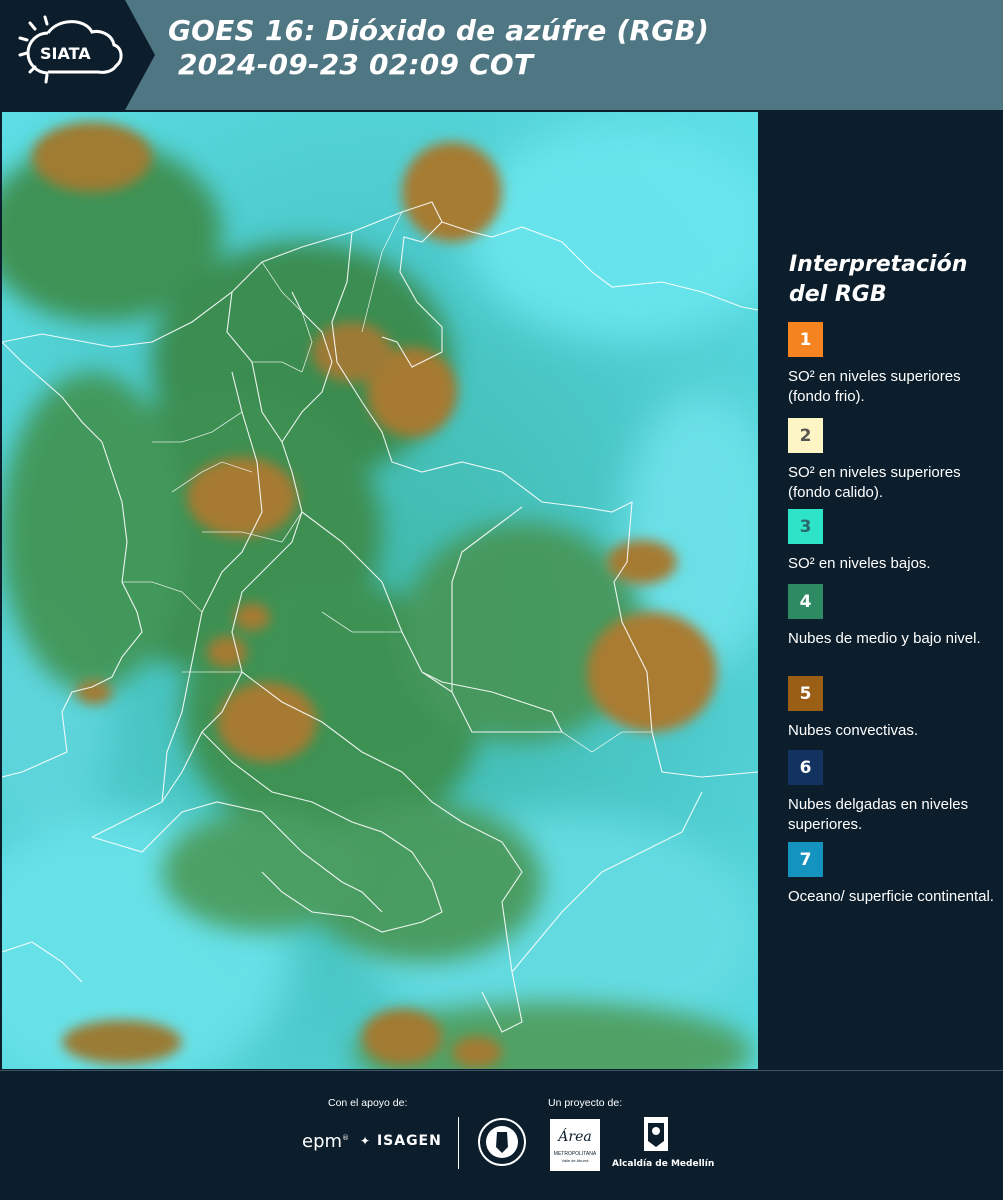  Describe the element at coordinates (878, 280) in the screenshot. I see `legend-title: Interpretación del RGB` at that location.